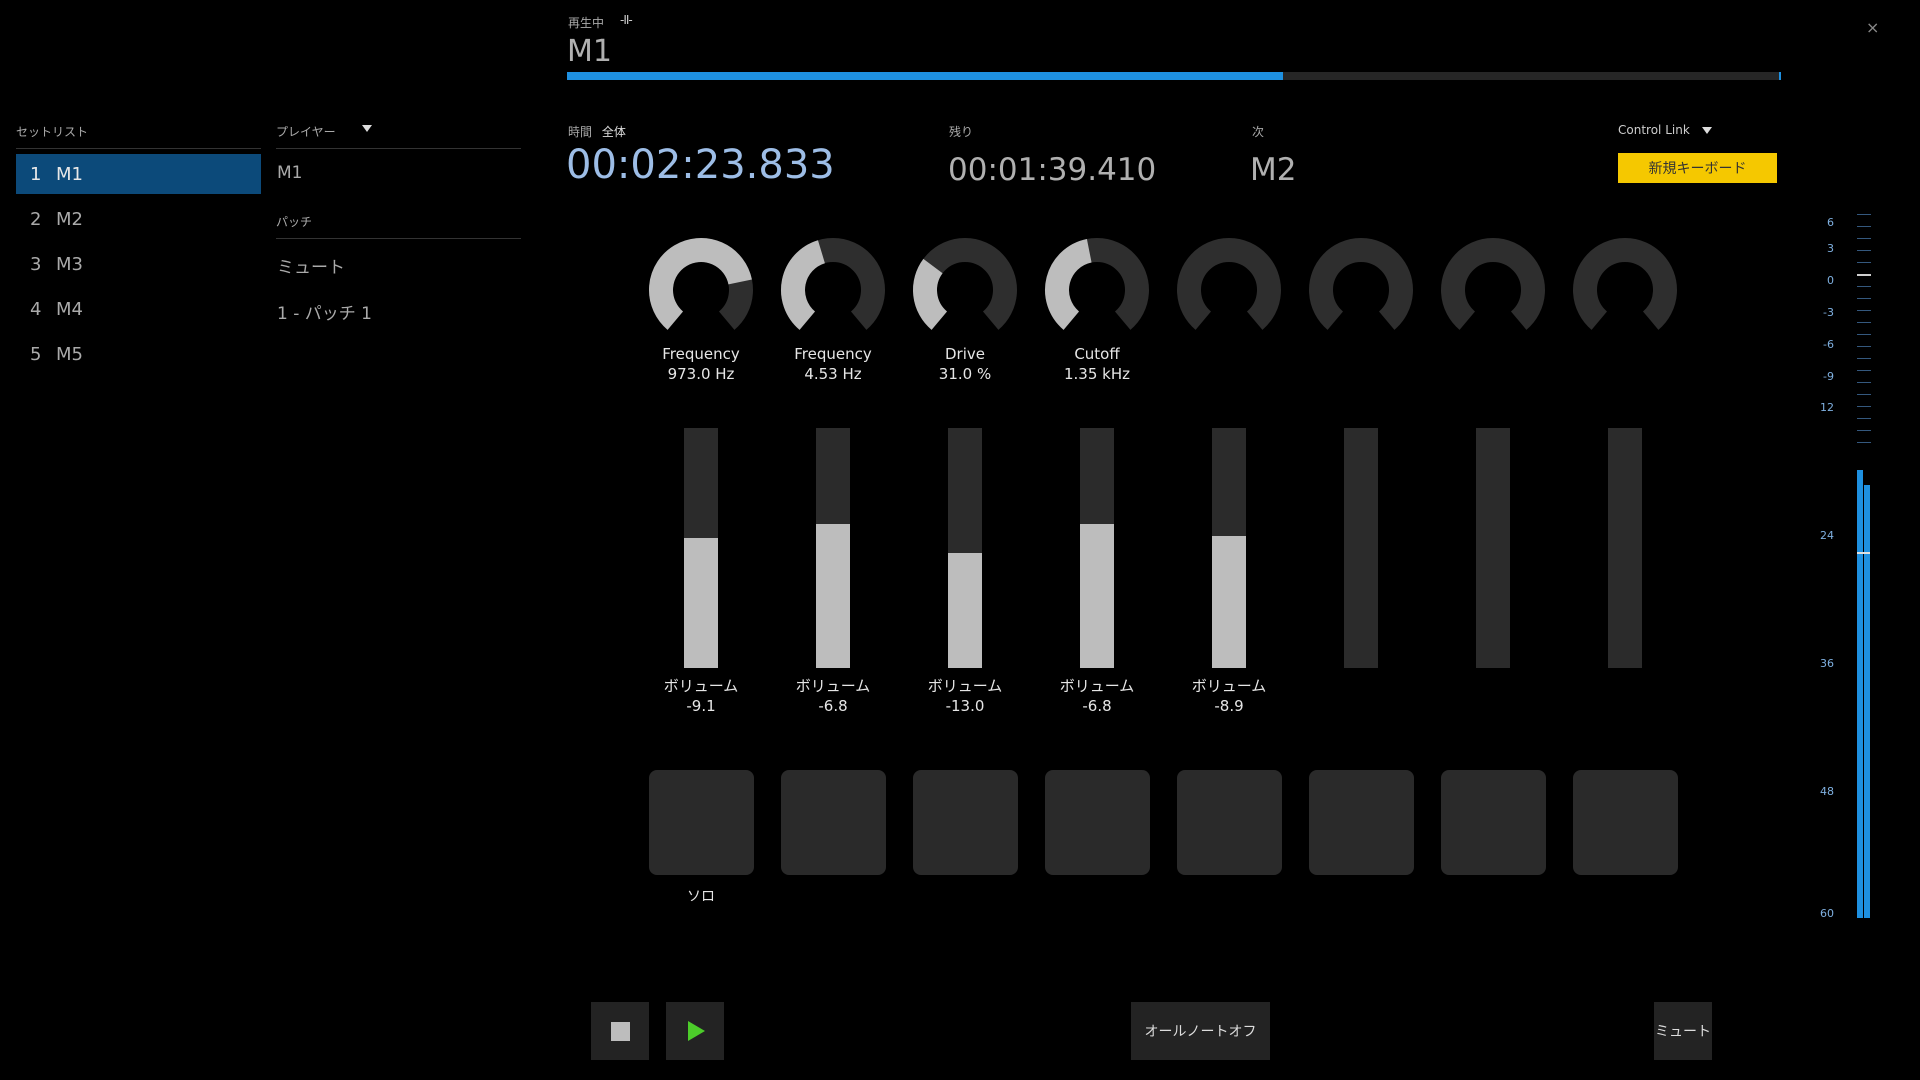  What do you see at coordinates (311, 265) in the screenshot?
I see `patch-item-mute: ミュート` at bounding box center [311, 265].